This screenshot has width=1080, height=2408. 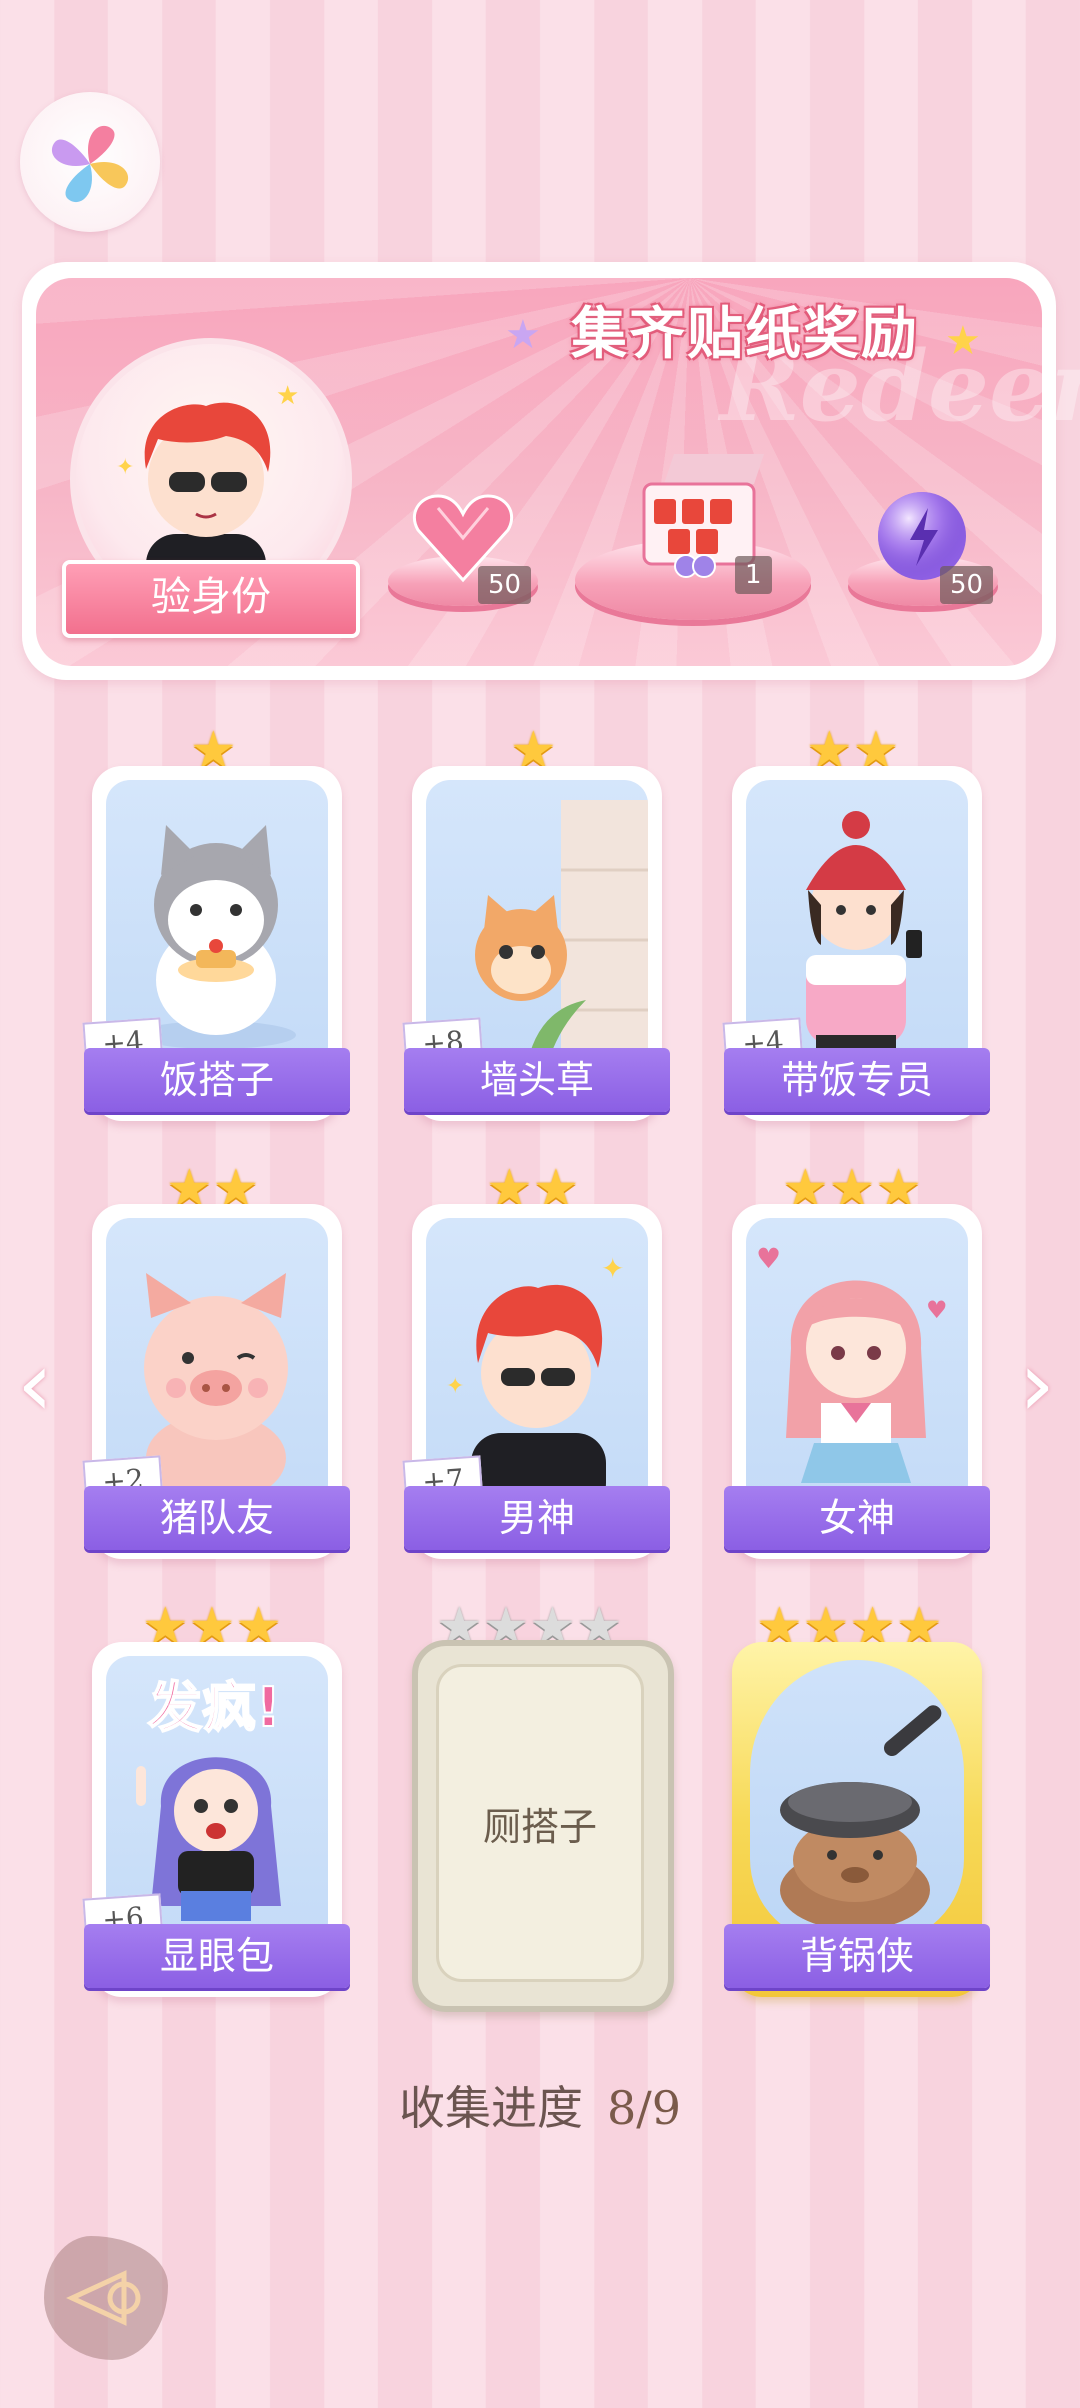 I want to click on back-arrow-icon, so click(x=103, y=2298).